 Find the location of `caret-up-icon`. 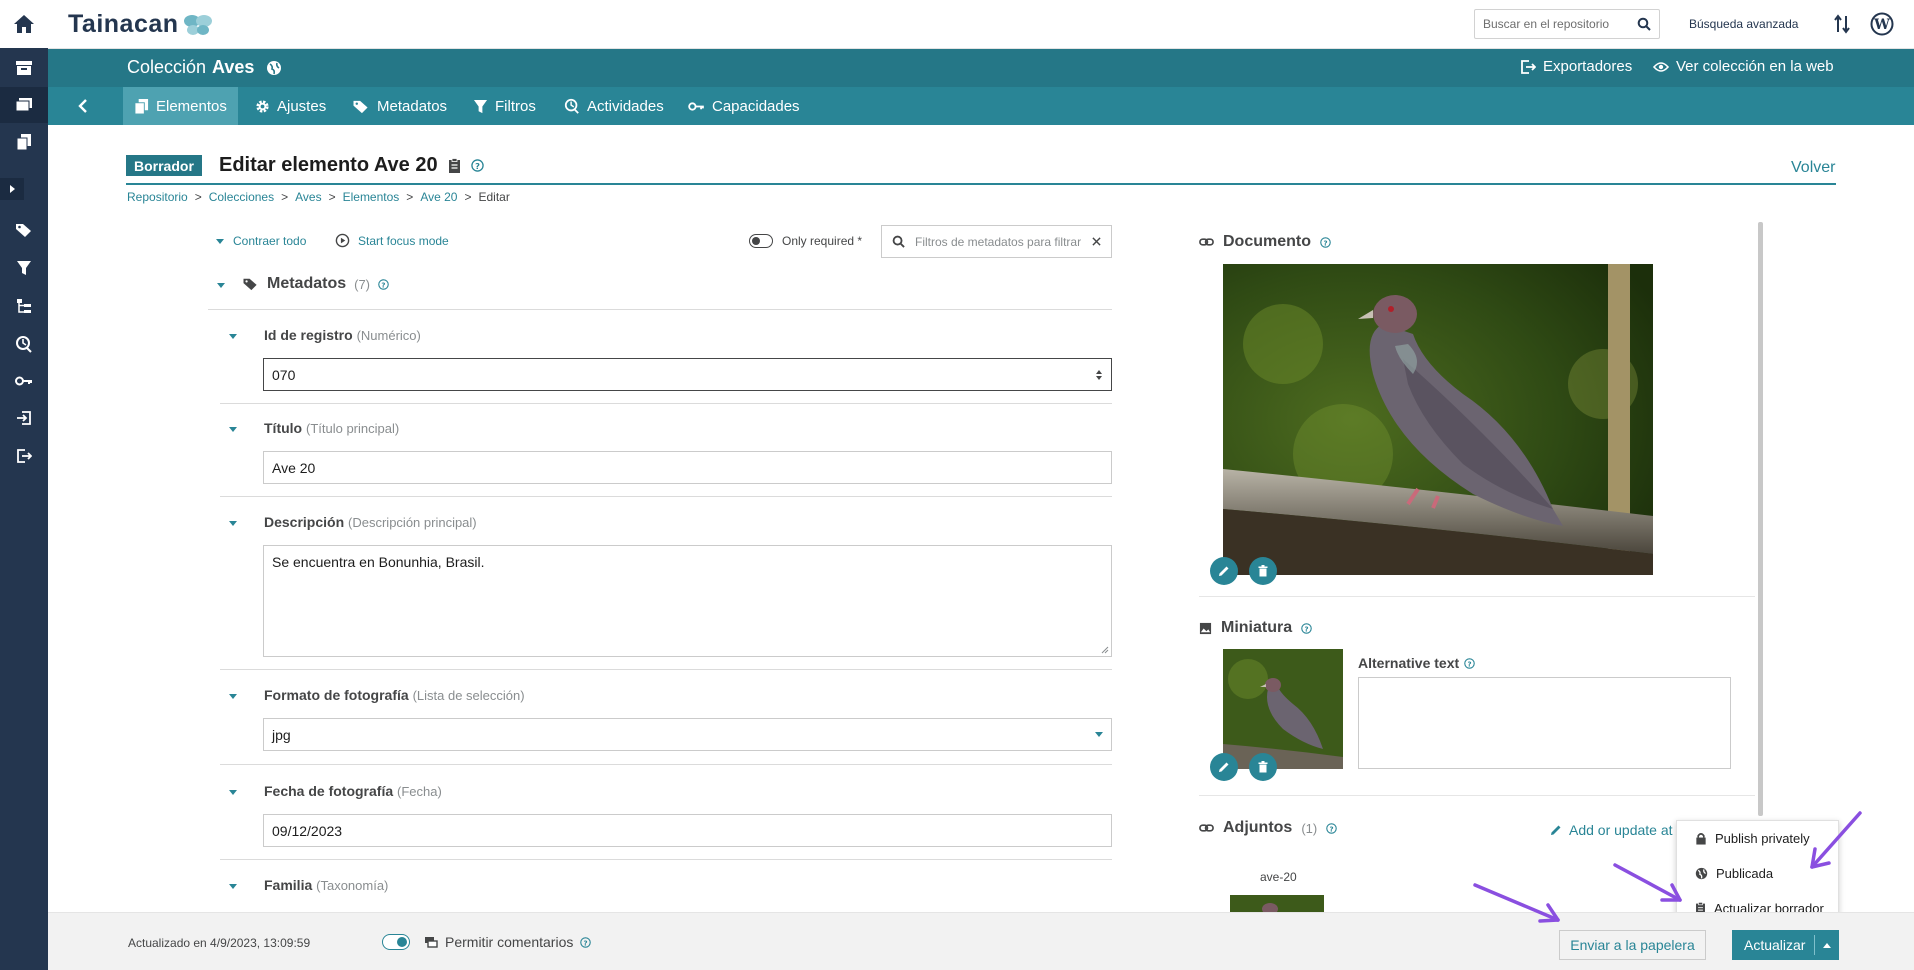

caret-up-icon is located at coordinates (1827, 945).